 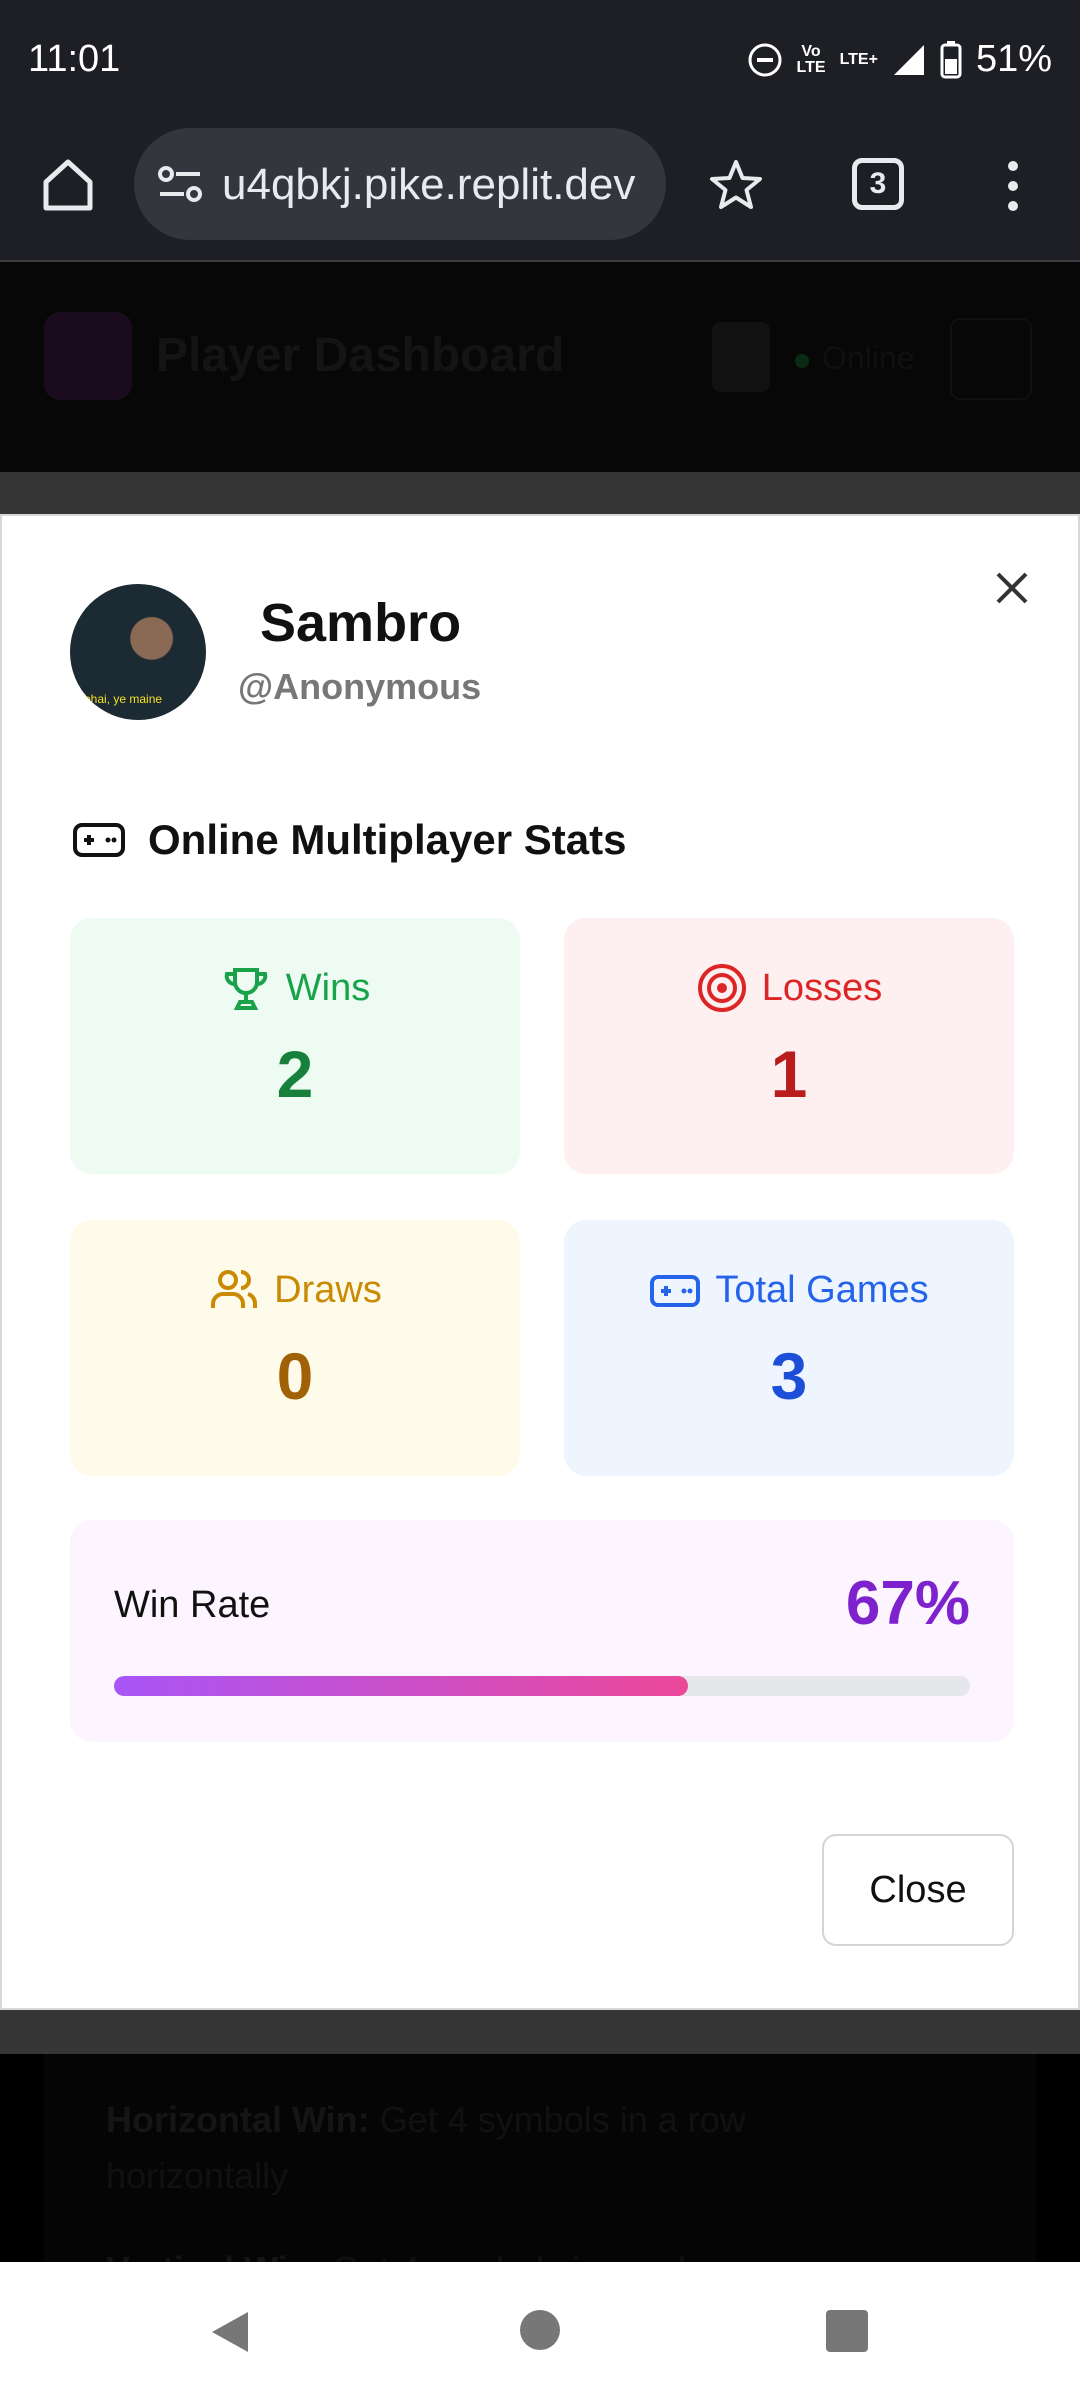 I want to click on dashboard-header: Player Dashboard Online, so click(x=540, y=367).